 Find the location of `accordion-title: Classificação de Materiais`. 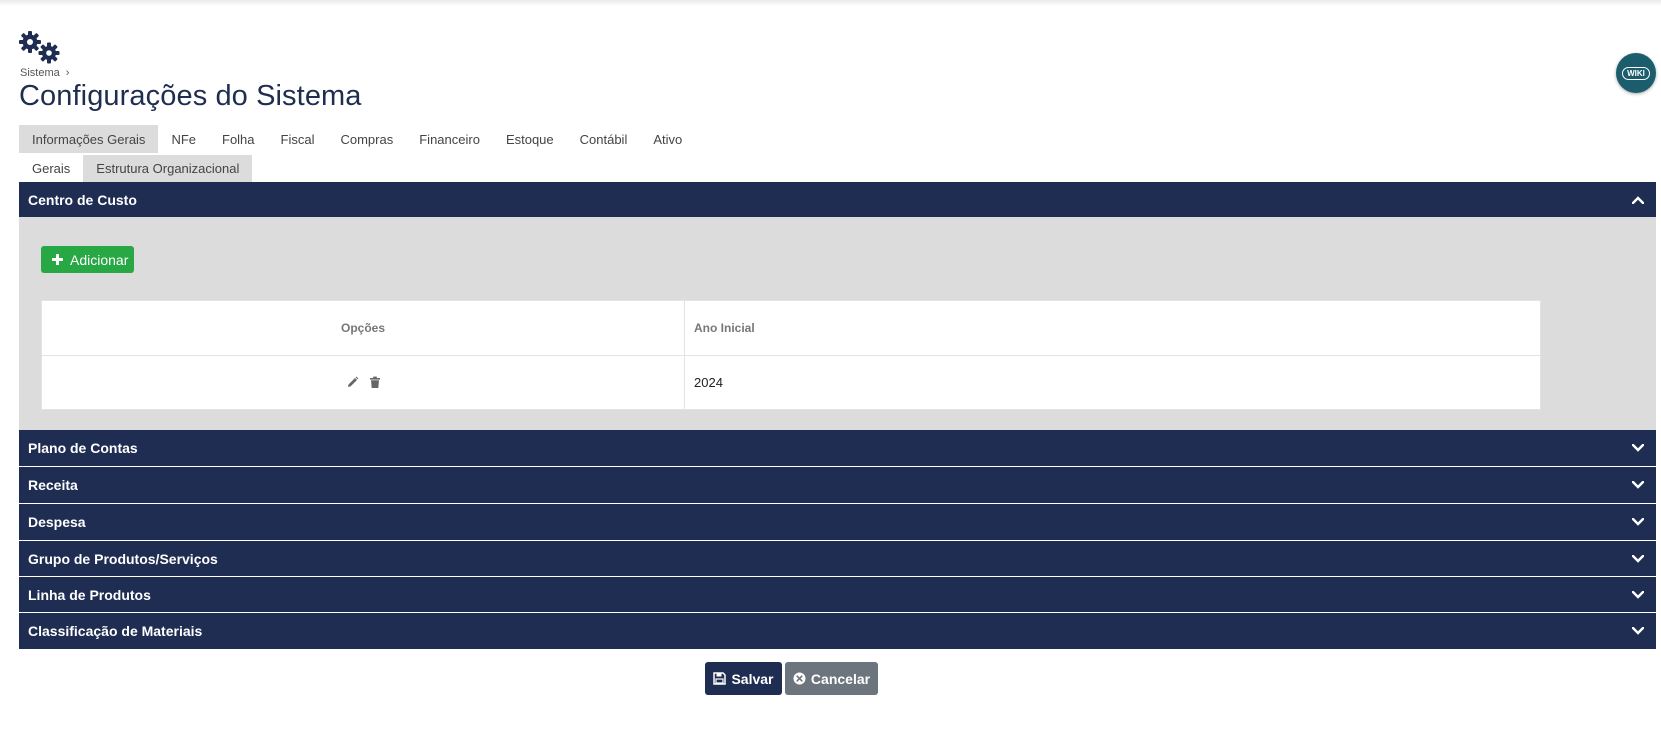

accordion-title: Classificação de Materiais is located at coordinates (115, 631).